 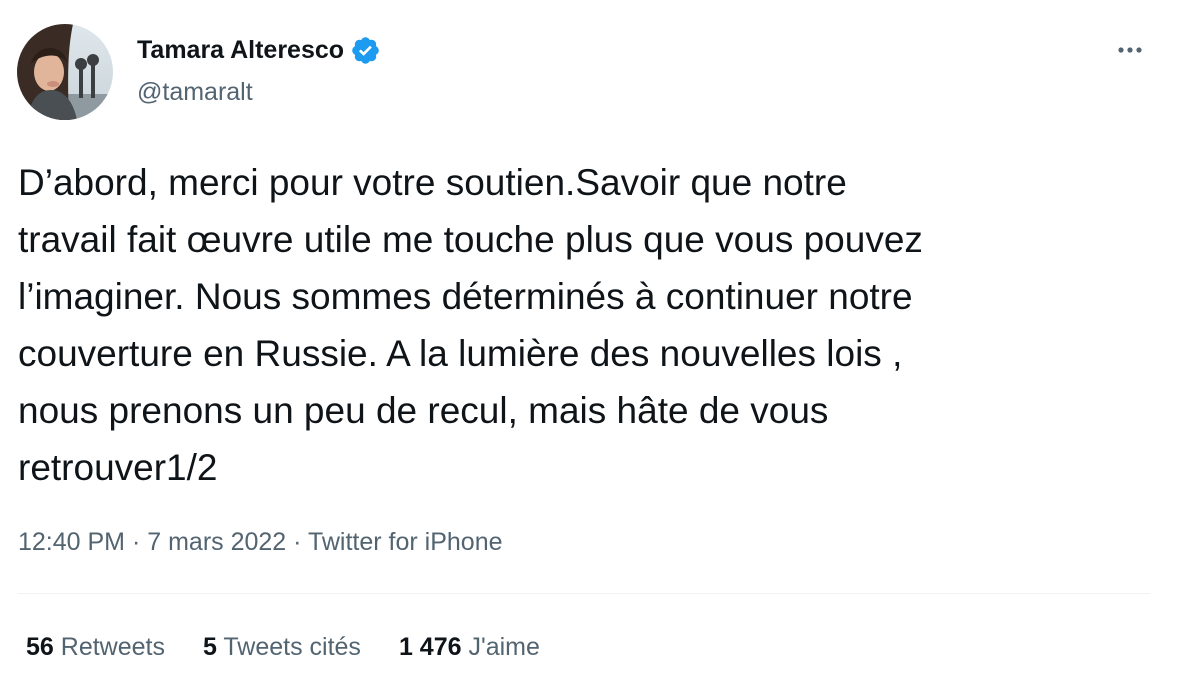 I want to click on author-name-row: Tamara Alteresco, so click(x=259, y=50).